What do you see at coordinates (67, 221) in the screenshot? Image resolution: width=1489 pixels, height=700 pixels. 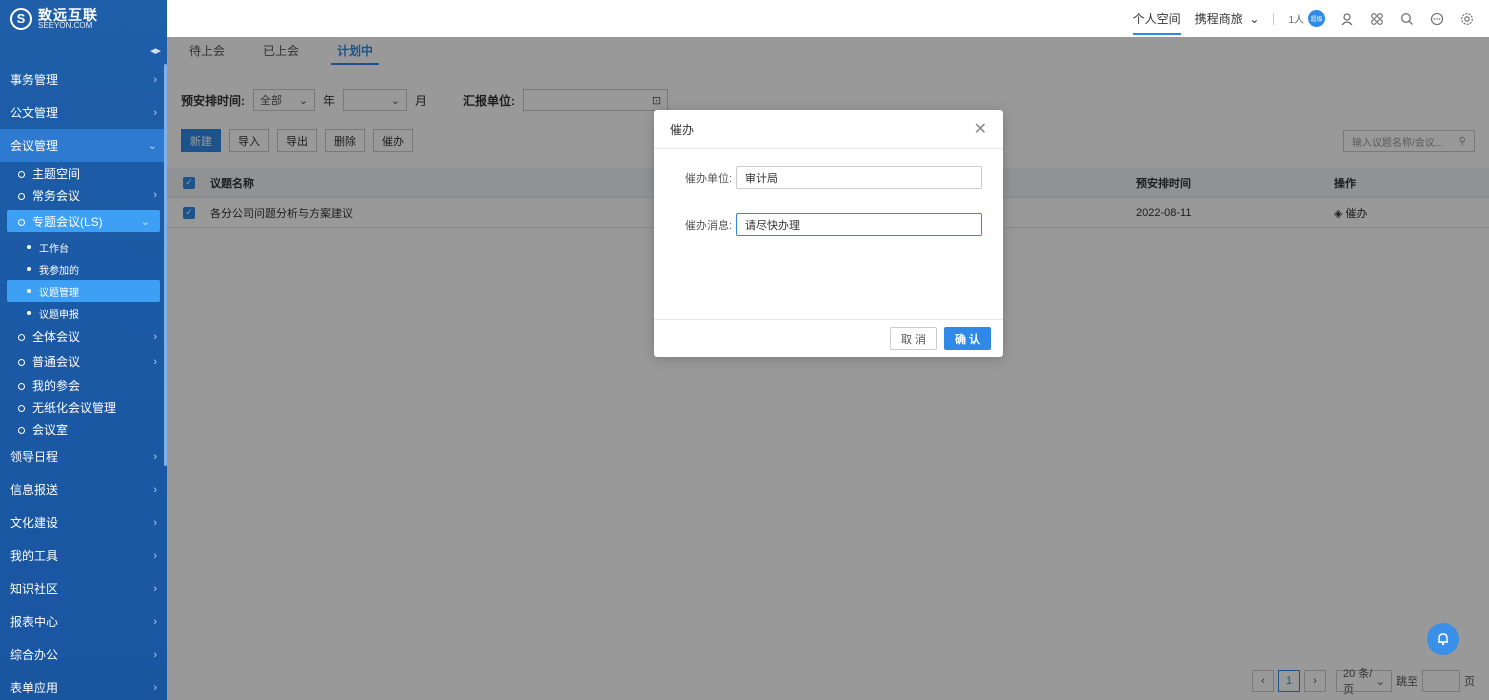 I see `sidebar-sub-label: 专题会议(LS)` at bounding box center [67, 221].